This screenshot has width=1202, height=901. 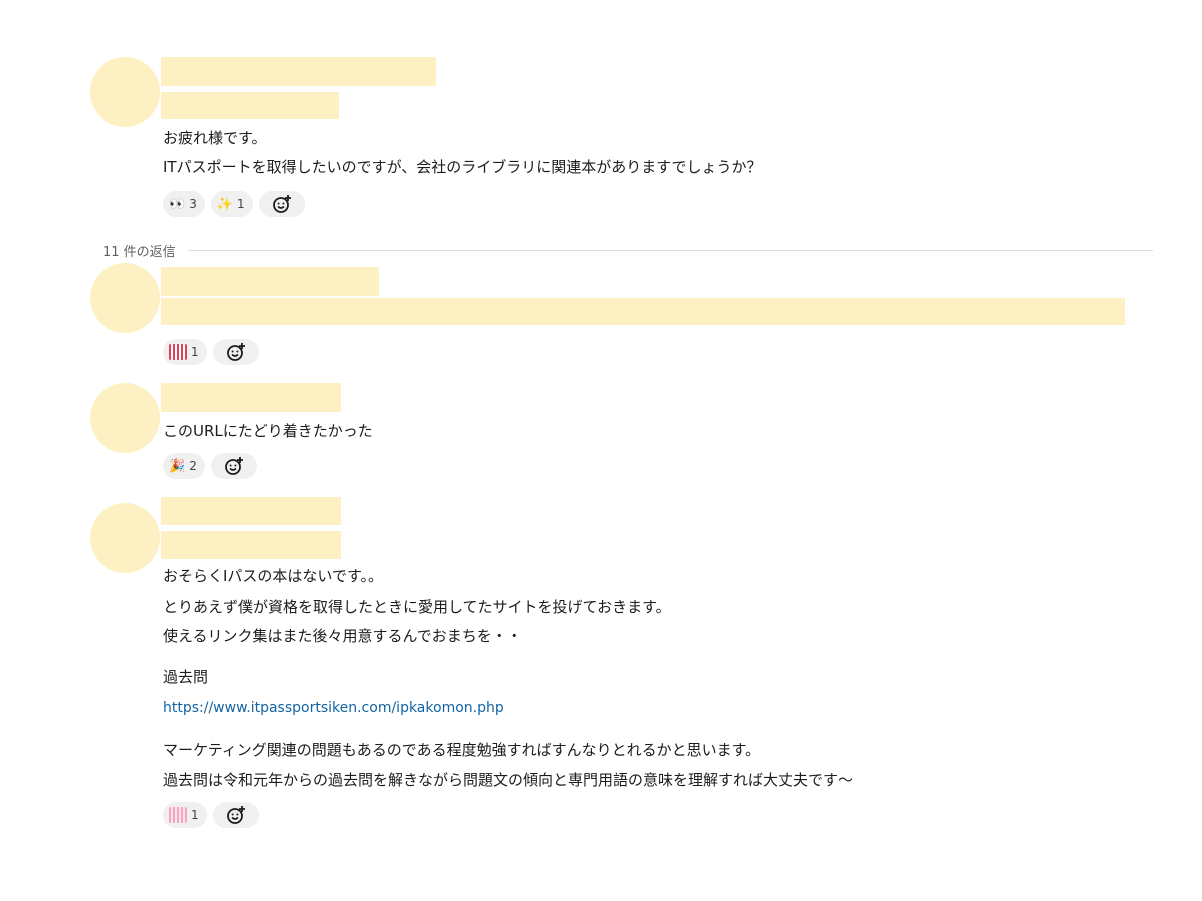 I want to click on reaction-tada: 🎉 2, so click(x=184, y=466).